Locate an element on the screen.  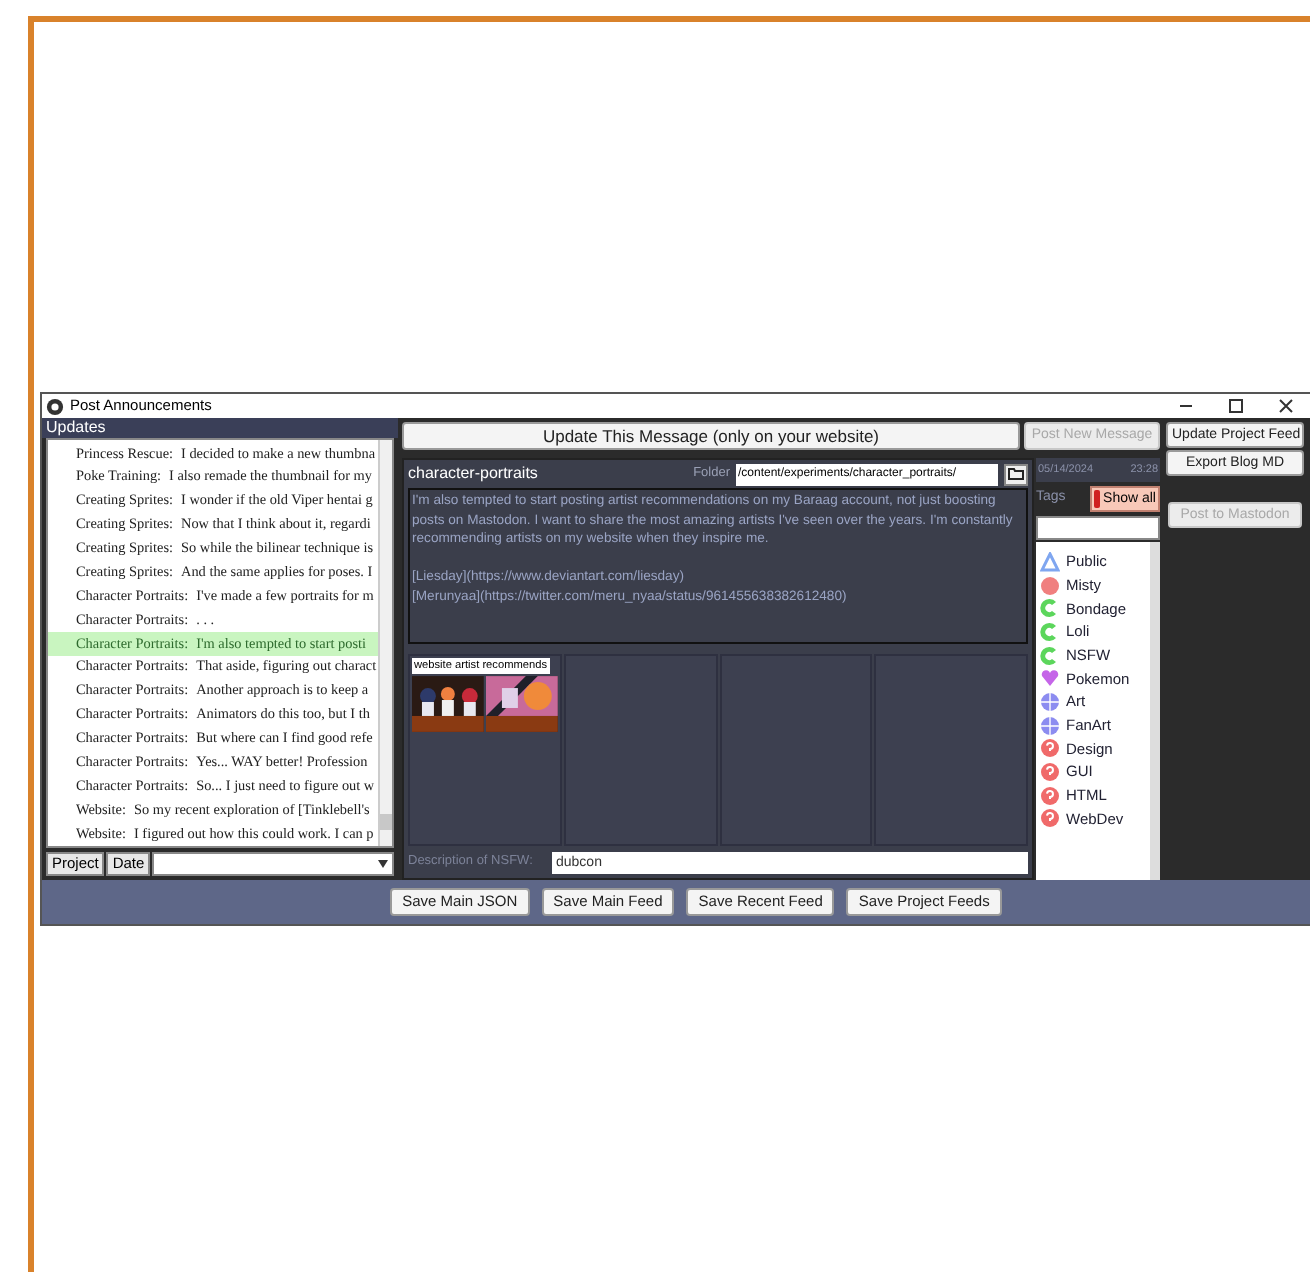
caret-icon is located at coordinates (383, 864).